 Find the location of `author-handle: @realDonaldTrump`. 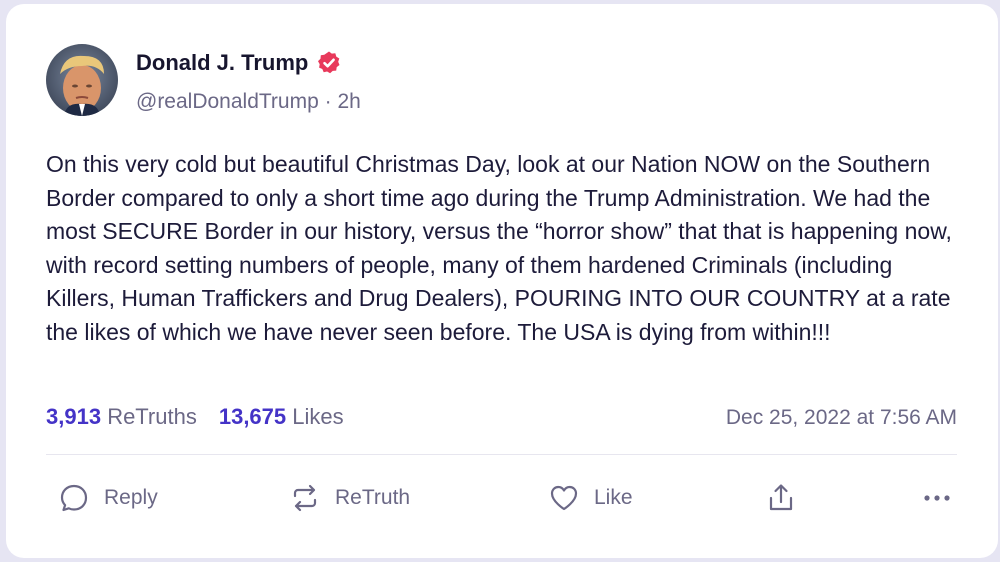

author-handle: @realDonaldTrump is located at coordinates (227, 101).